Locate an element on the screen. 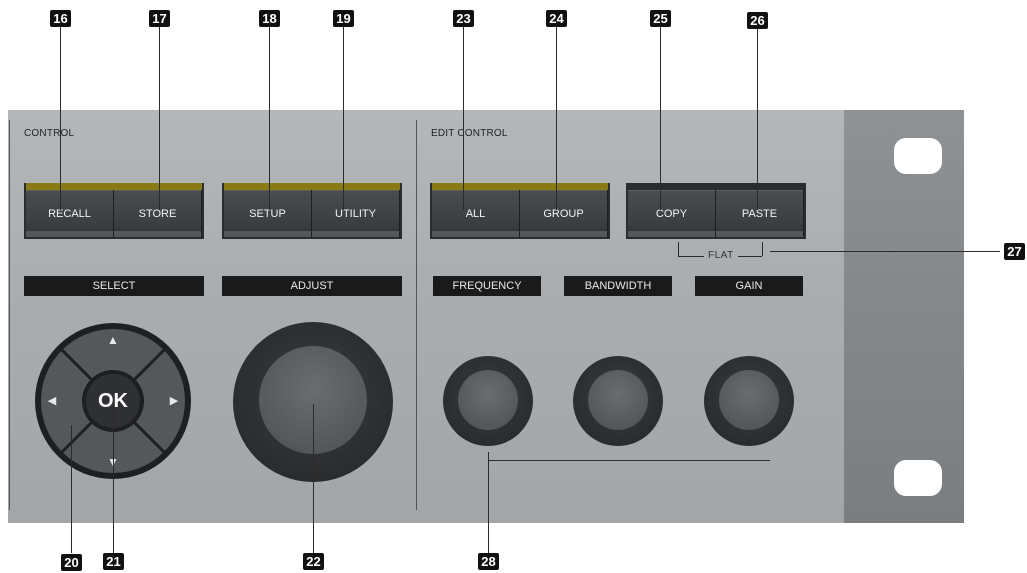 This screenshot has width=1027, height=573. dpad-right-button: ▶ is located at coordinates (174, 401).